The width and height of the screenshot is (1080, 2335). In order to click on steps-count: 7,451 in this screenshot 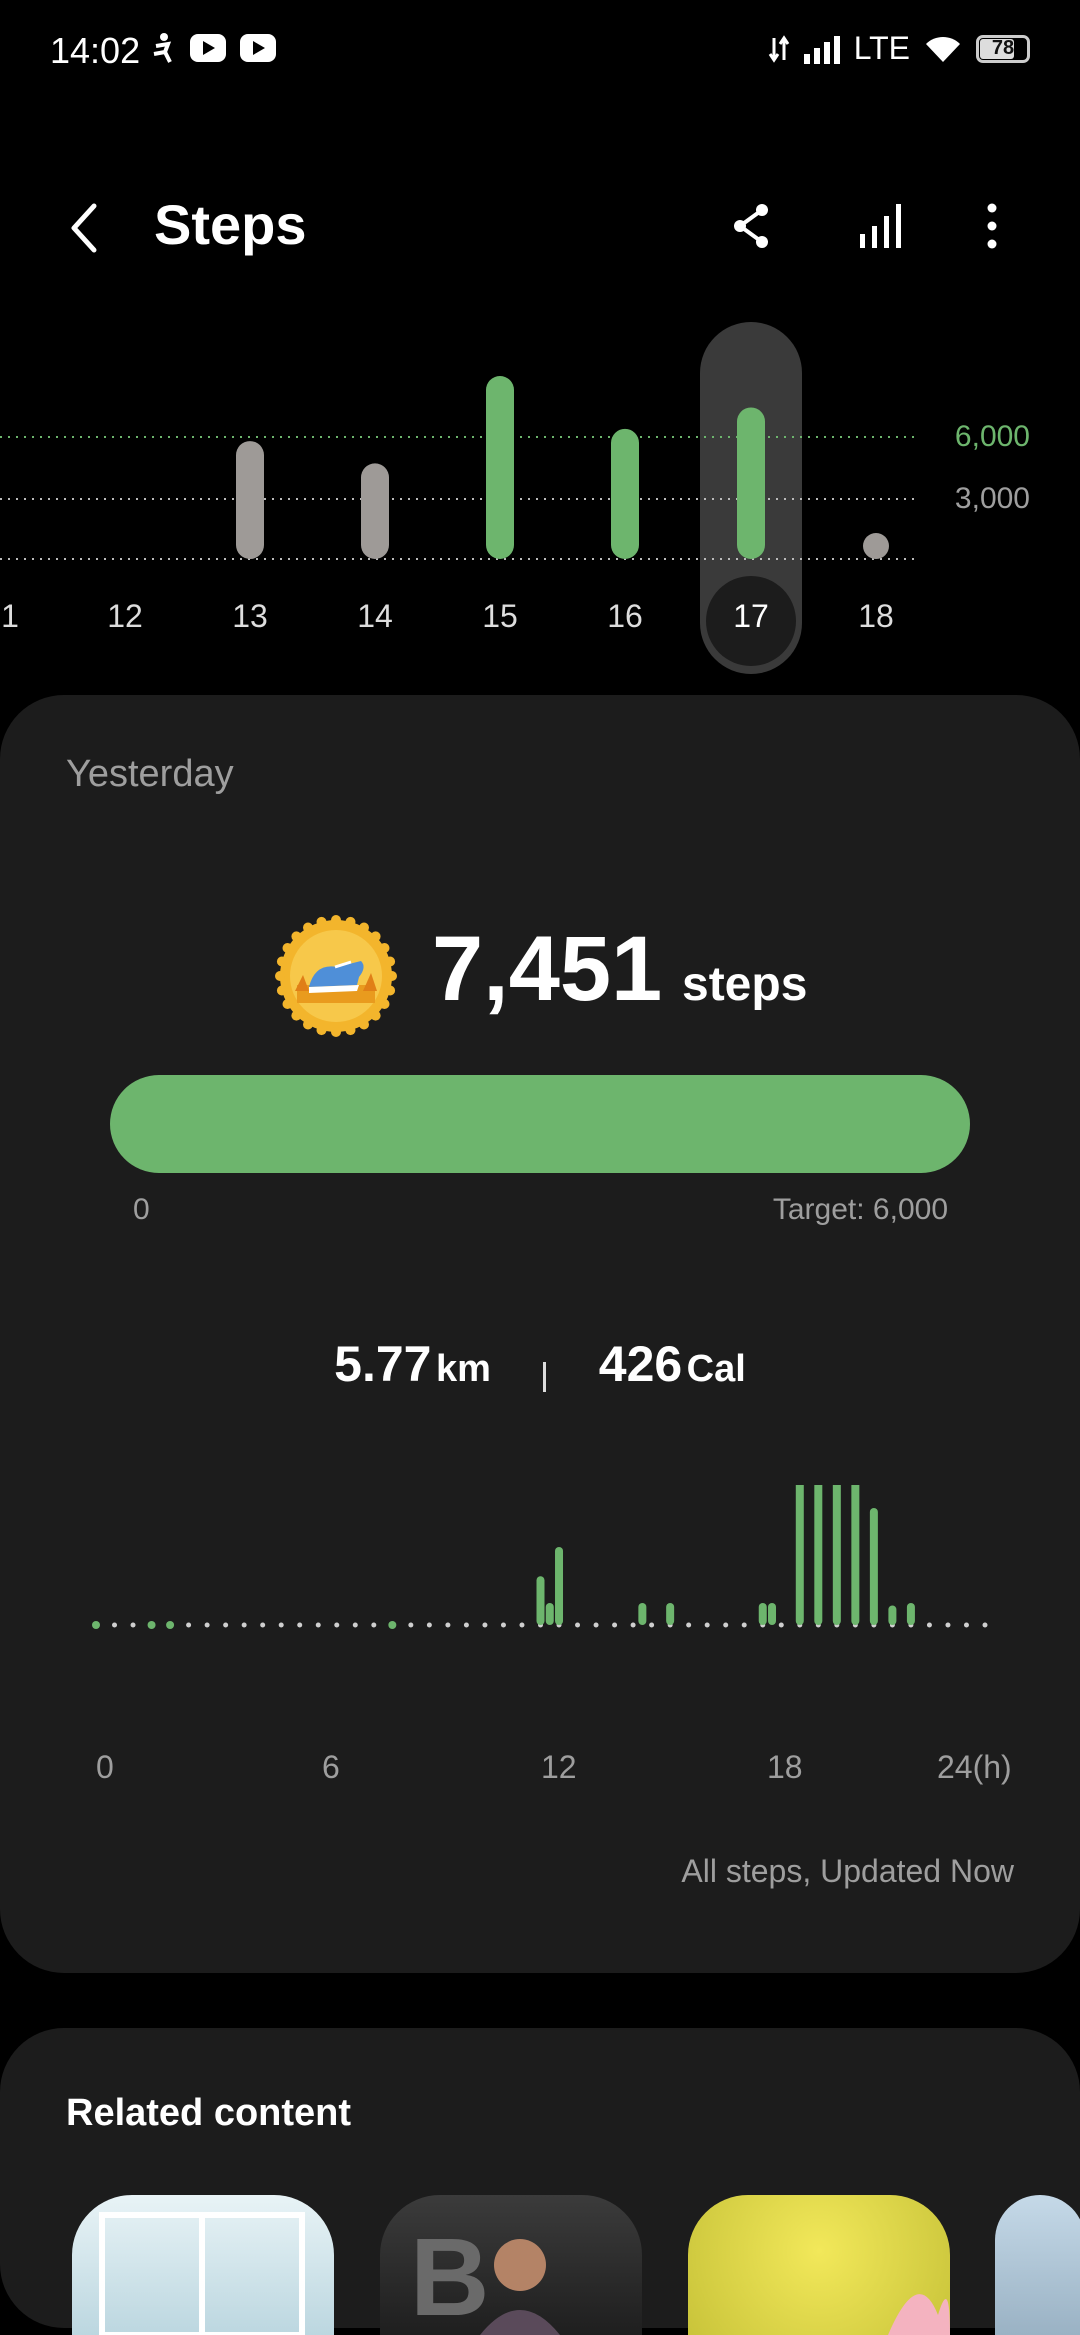, I will do `click(547, 969)`.